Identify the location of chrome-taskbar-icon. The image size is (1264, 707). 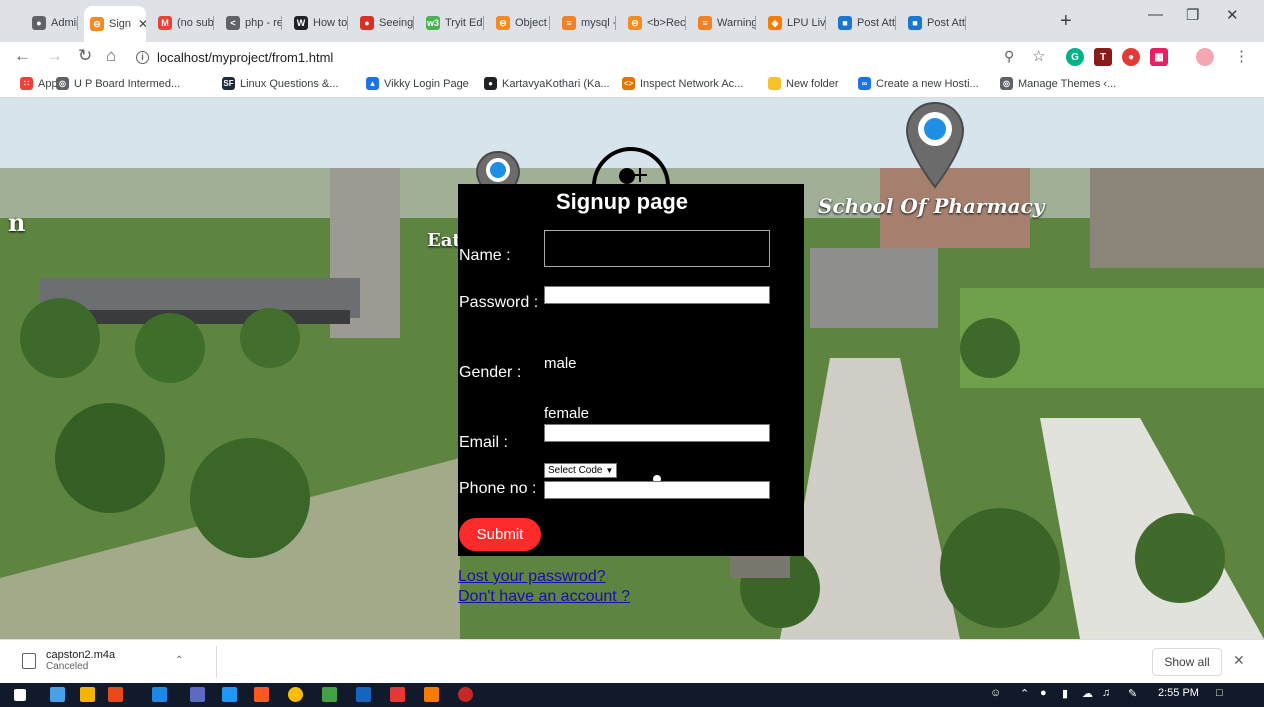
(295, 694).